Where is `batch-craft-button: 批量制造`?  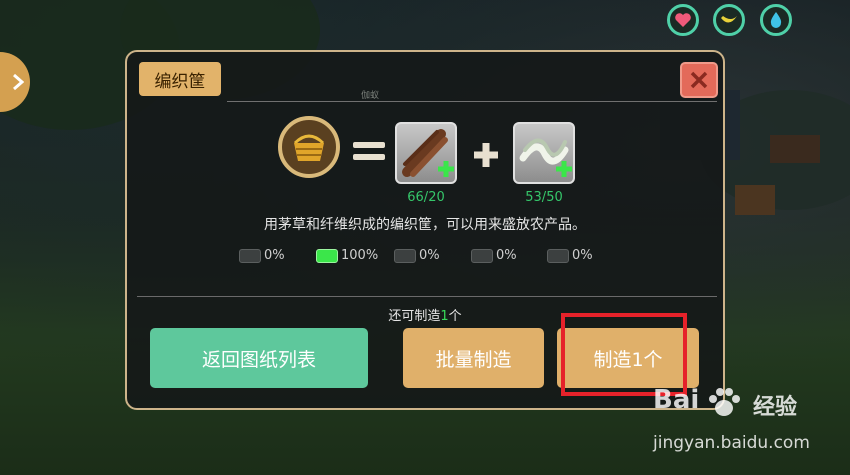
batch-craft-button: 批量制造 is located at coordinates (473, 358).